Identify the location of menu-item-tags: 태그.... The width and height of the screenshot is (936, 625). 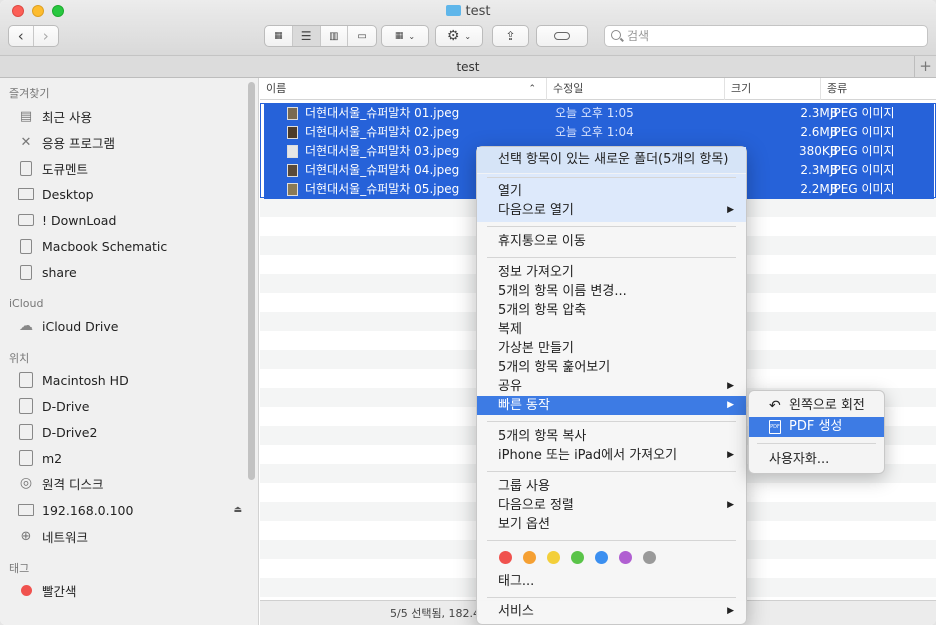
(611, 581).